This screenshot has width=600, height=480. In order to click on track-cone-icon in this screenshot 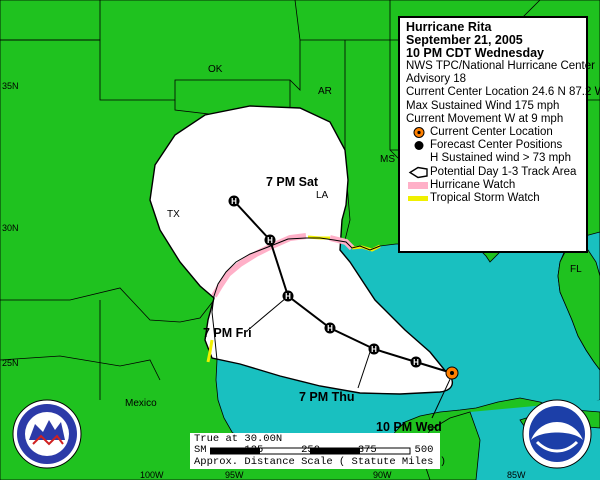, I will do `click(418, 172)`.